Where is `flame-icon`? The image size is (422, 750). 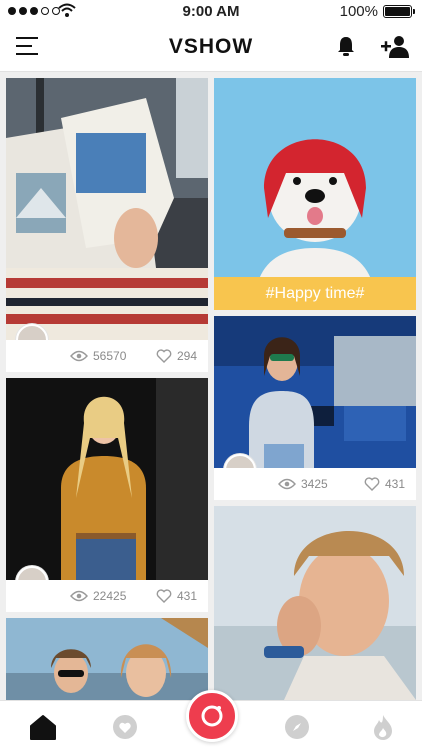 flame-icon is located at coordinates (383, 727).